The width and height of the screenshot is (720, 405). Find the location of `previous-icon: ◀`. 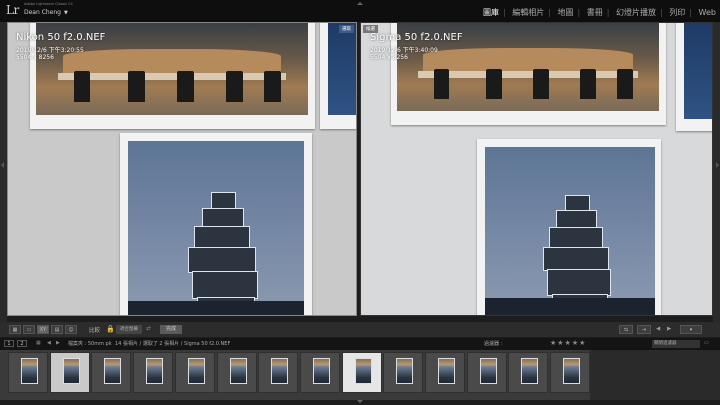

previous-icon: ◀ is located at coordinates (658, 329).